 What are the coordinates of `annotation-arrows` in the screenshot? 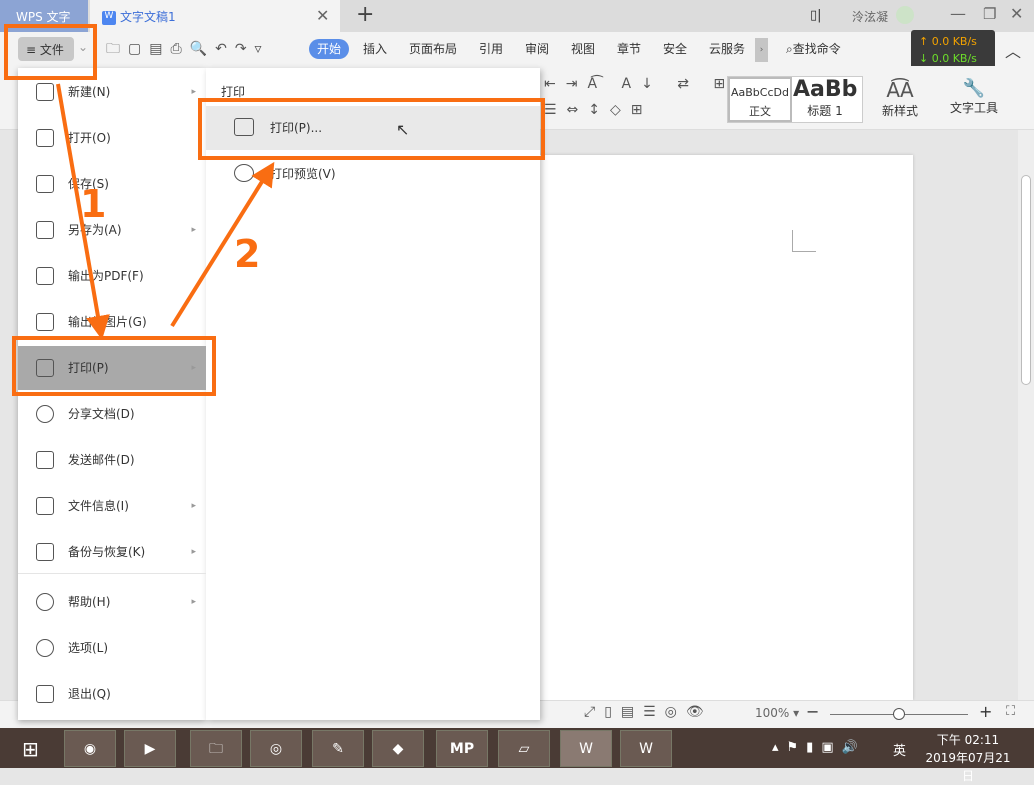 It's located at (165, 211).